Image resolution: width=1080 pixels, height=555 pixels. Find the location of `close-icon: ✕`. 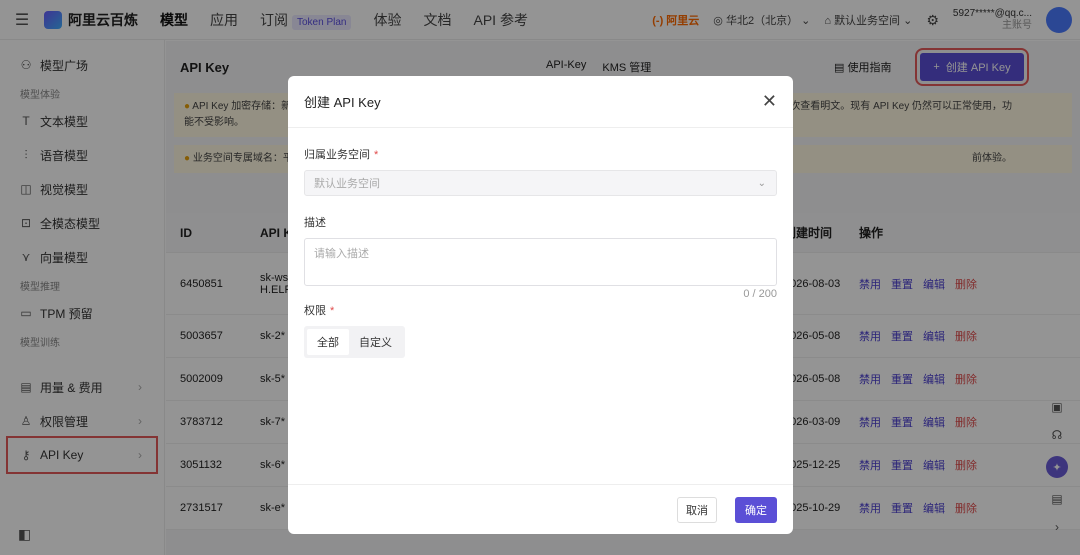

close-icon: ✕ is located at coordinates (769, 101).